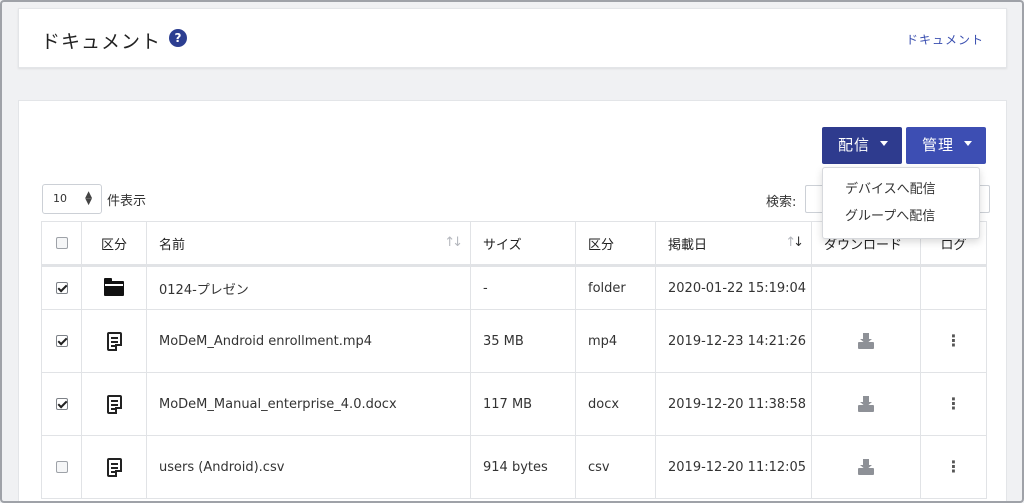 The height and width of the screenshot is (503, 1024). Describe the element at coordinates (901, 189) in the screenshot. I see `menu-item-deliver-to-device: デバイスへ配信` at that location.